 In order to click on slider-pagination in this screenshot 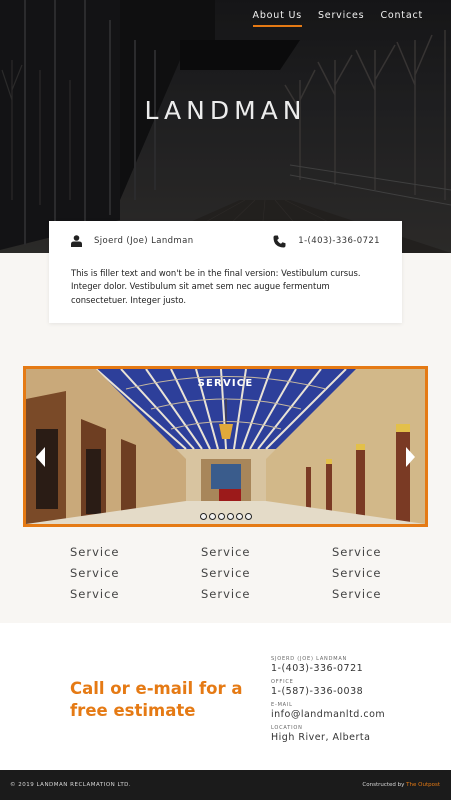, I will do `click(225, 516)`.